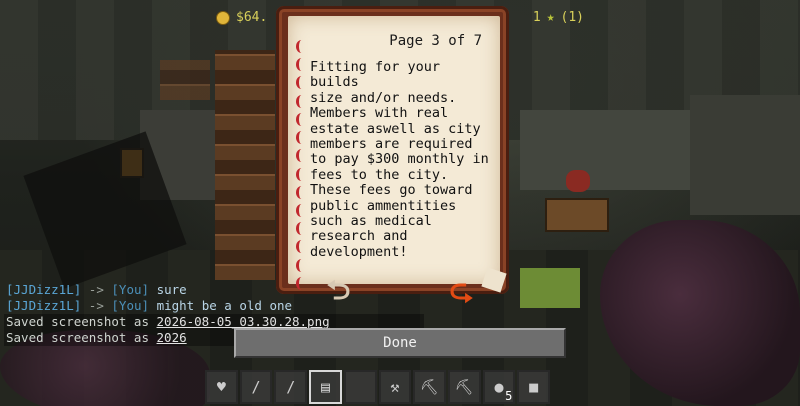 The height and width of the screenshot is (406, 800). I want to click on done-button: Done, so click(400, 343).